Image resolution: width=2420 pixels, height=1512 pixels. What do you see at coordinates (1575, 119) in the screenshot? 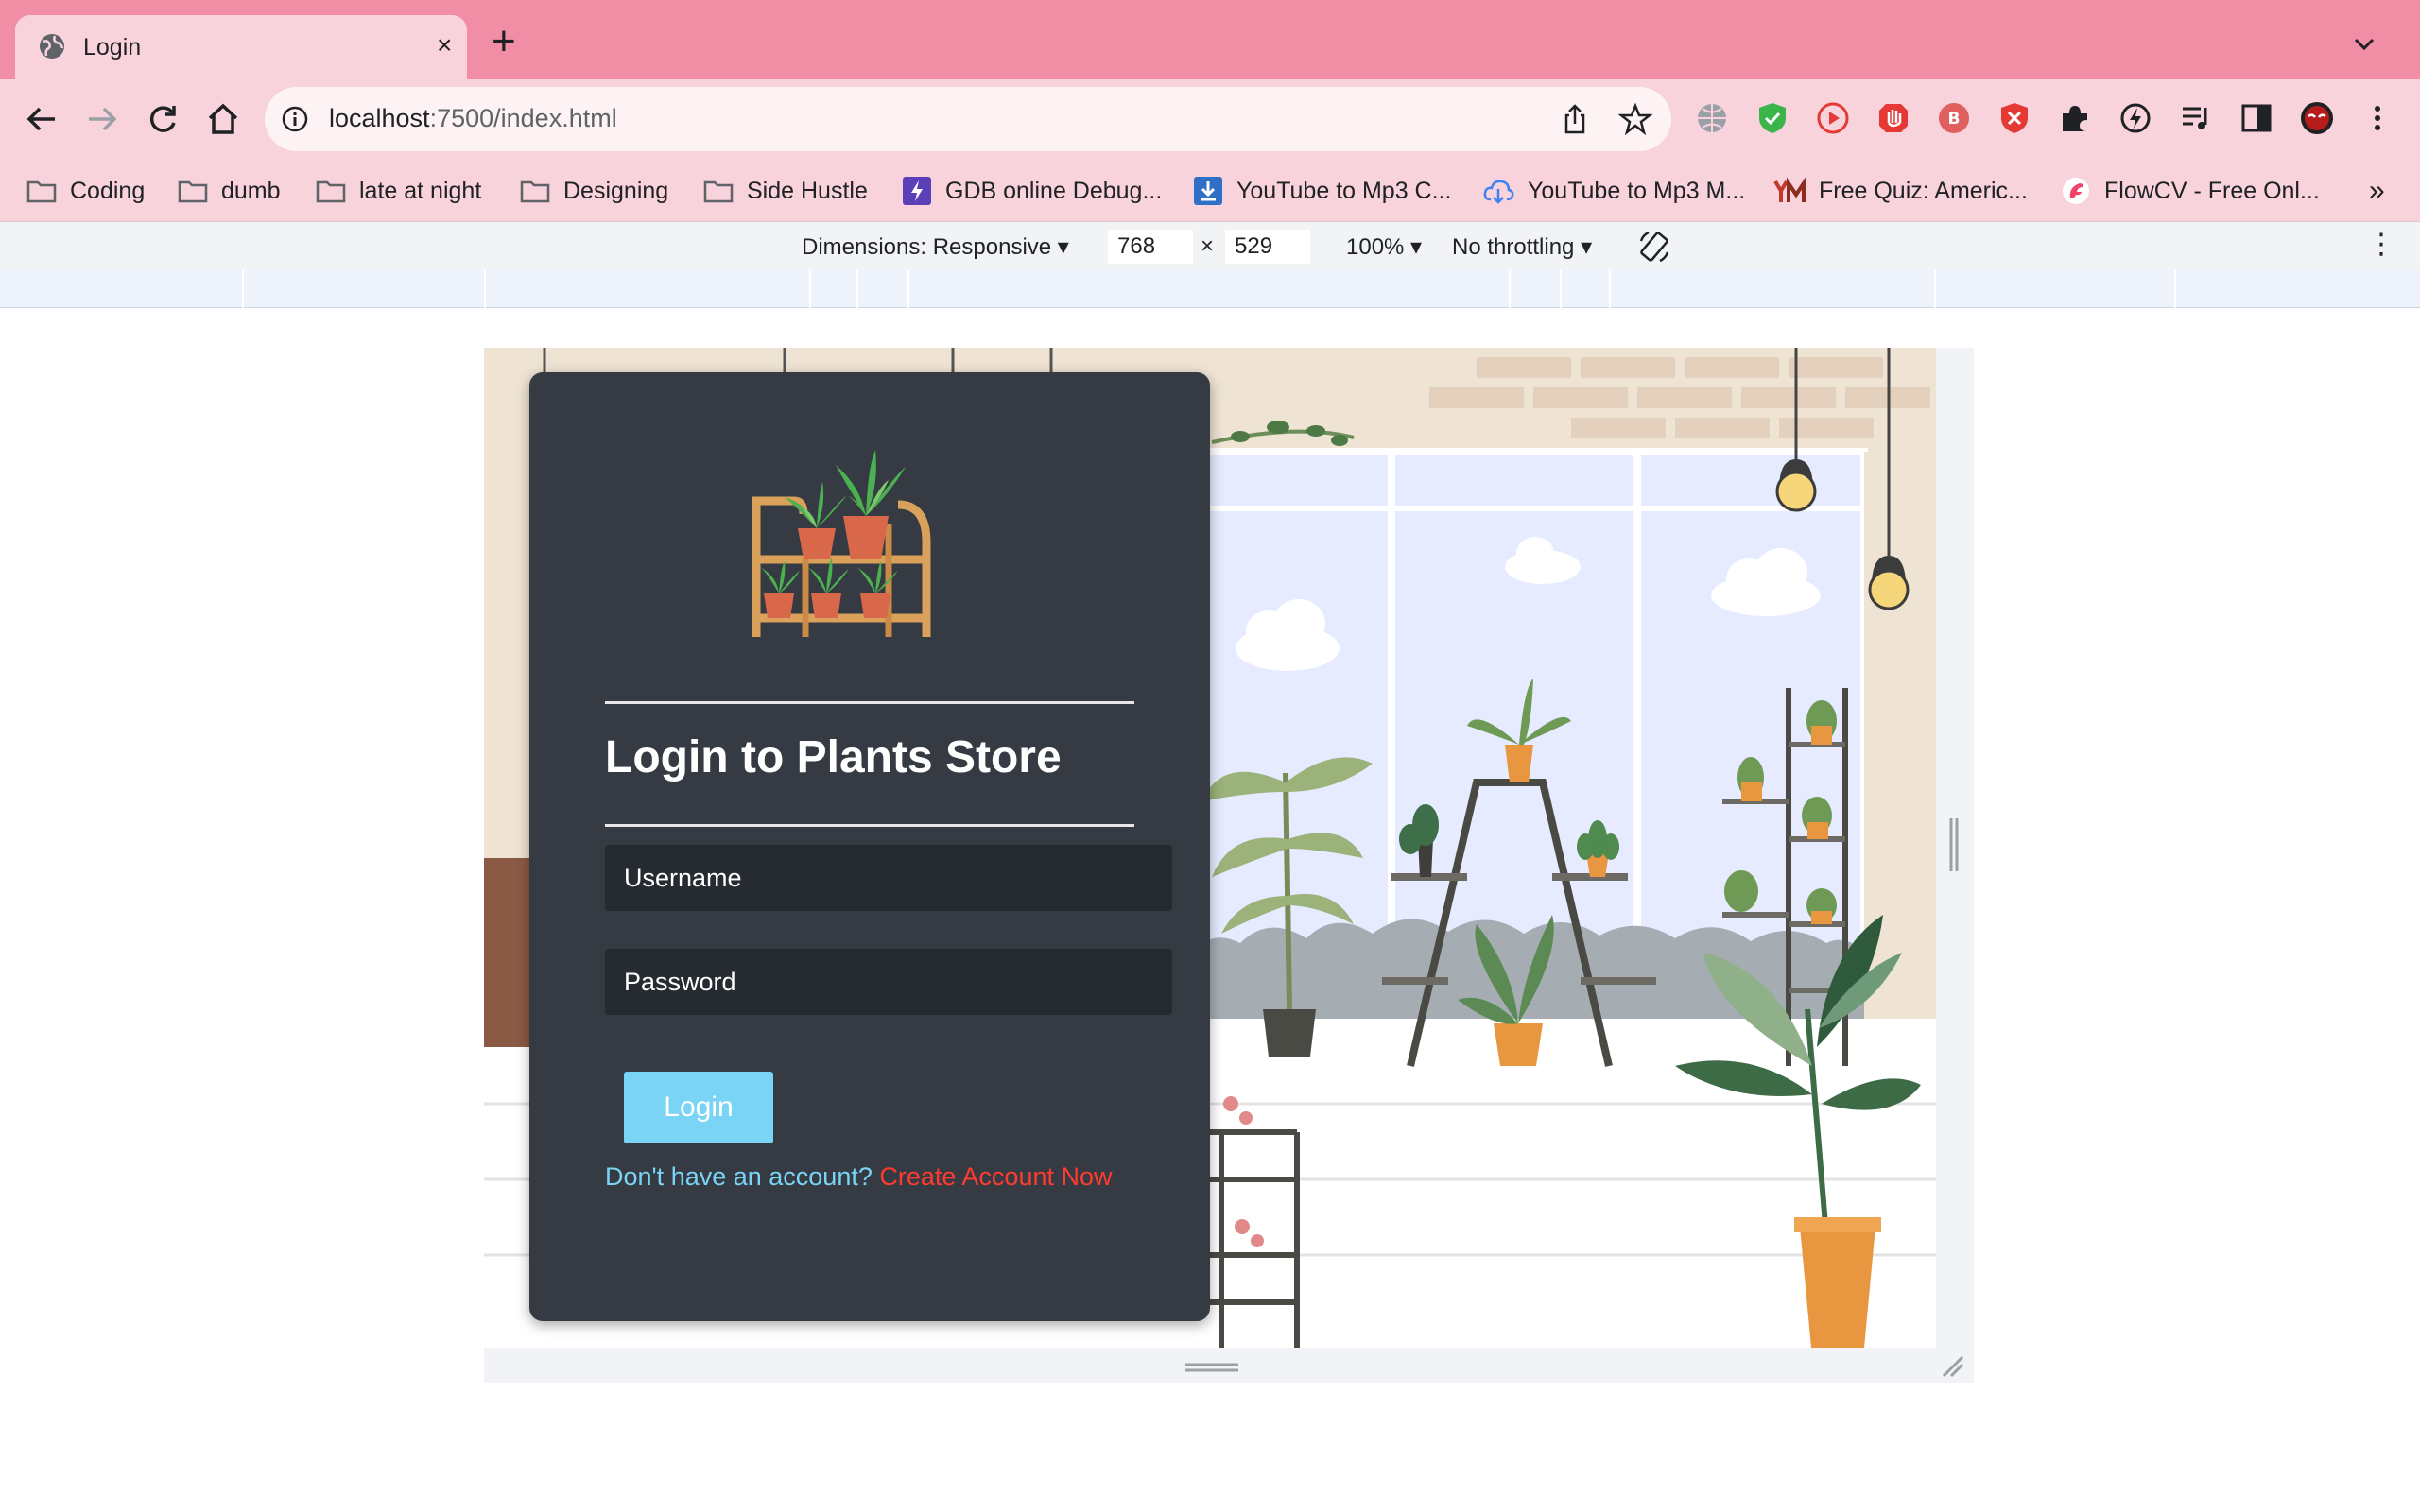
I see `share-icon` at bounding box center [1575, 119].